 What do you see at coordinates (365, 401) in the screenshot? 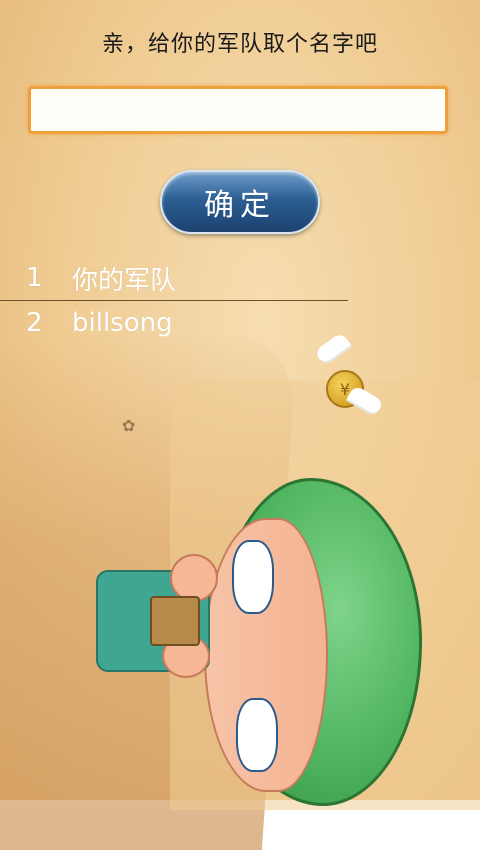
I see `wing-right` at bounding box center [365, 401].